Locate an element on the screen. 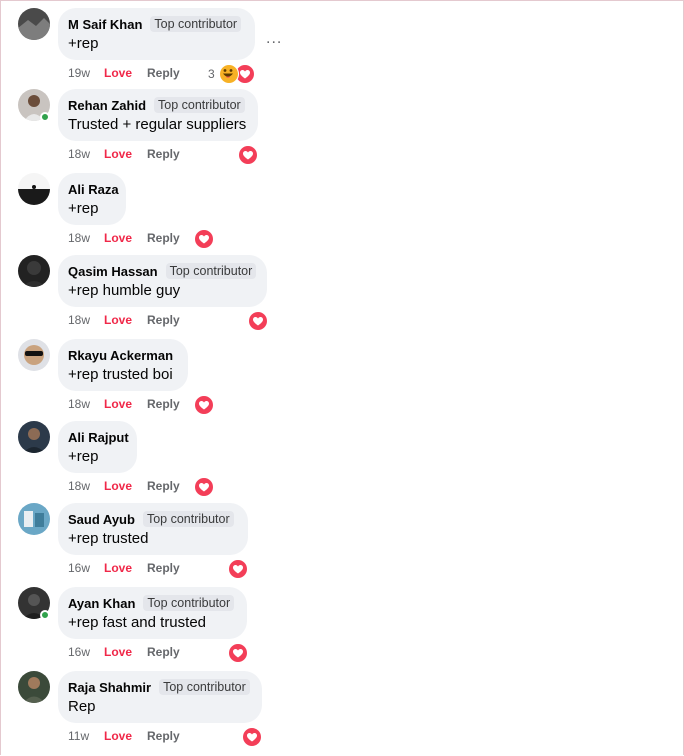 Image resolution: width=684 pixels, height=756 pixels. comment-header: Raja Shahmir Top contributor is located at coordinates (159, 687).